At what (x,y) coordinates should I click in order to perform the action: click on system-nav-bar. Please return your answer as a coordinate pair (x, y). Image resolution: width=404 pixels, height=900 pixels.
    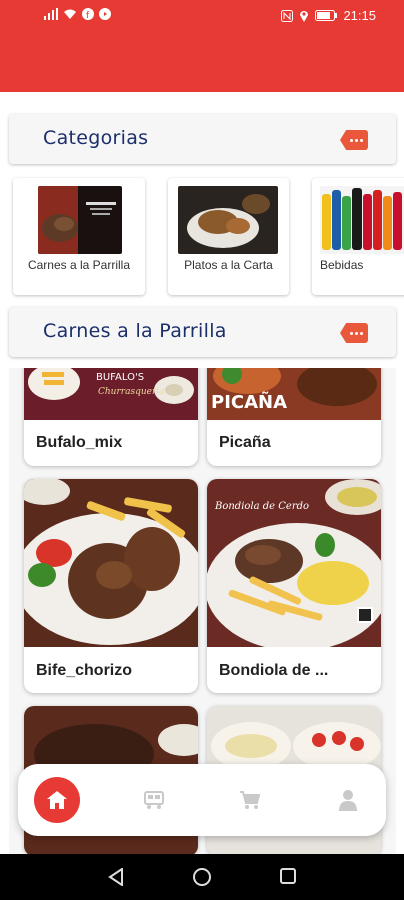
    Looking at the image, I should click on (202, 877).